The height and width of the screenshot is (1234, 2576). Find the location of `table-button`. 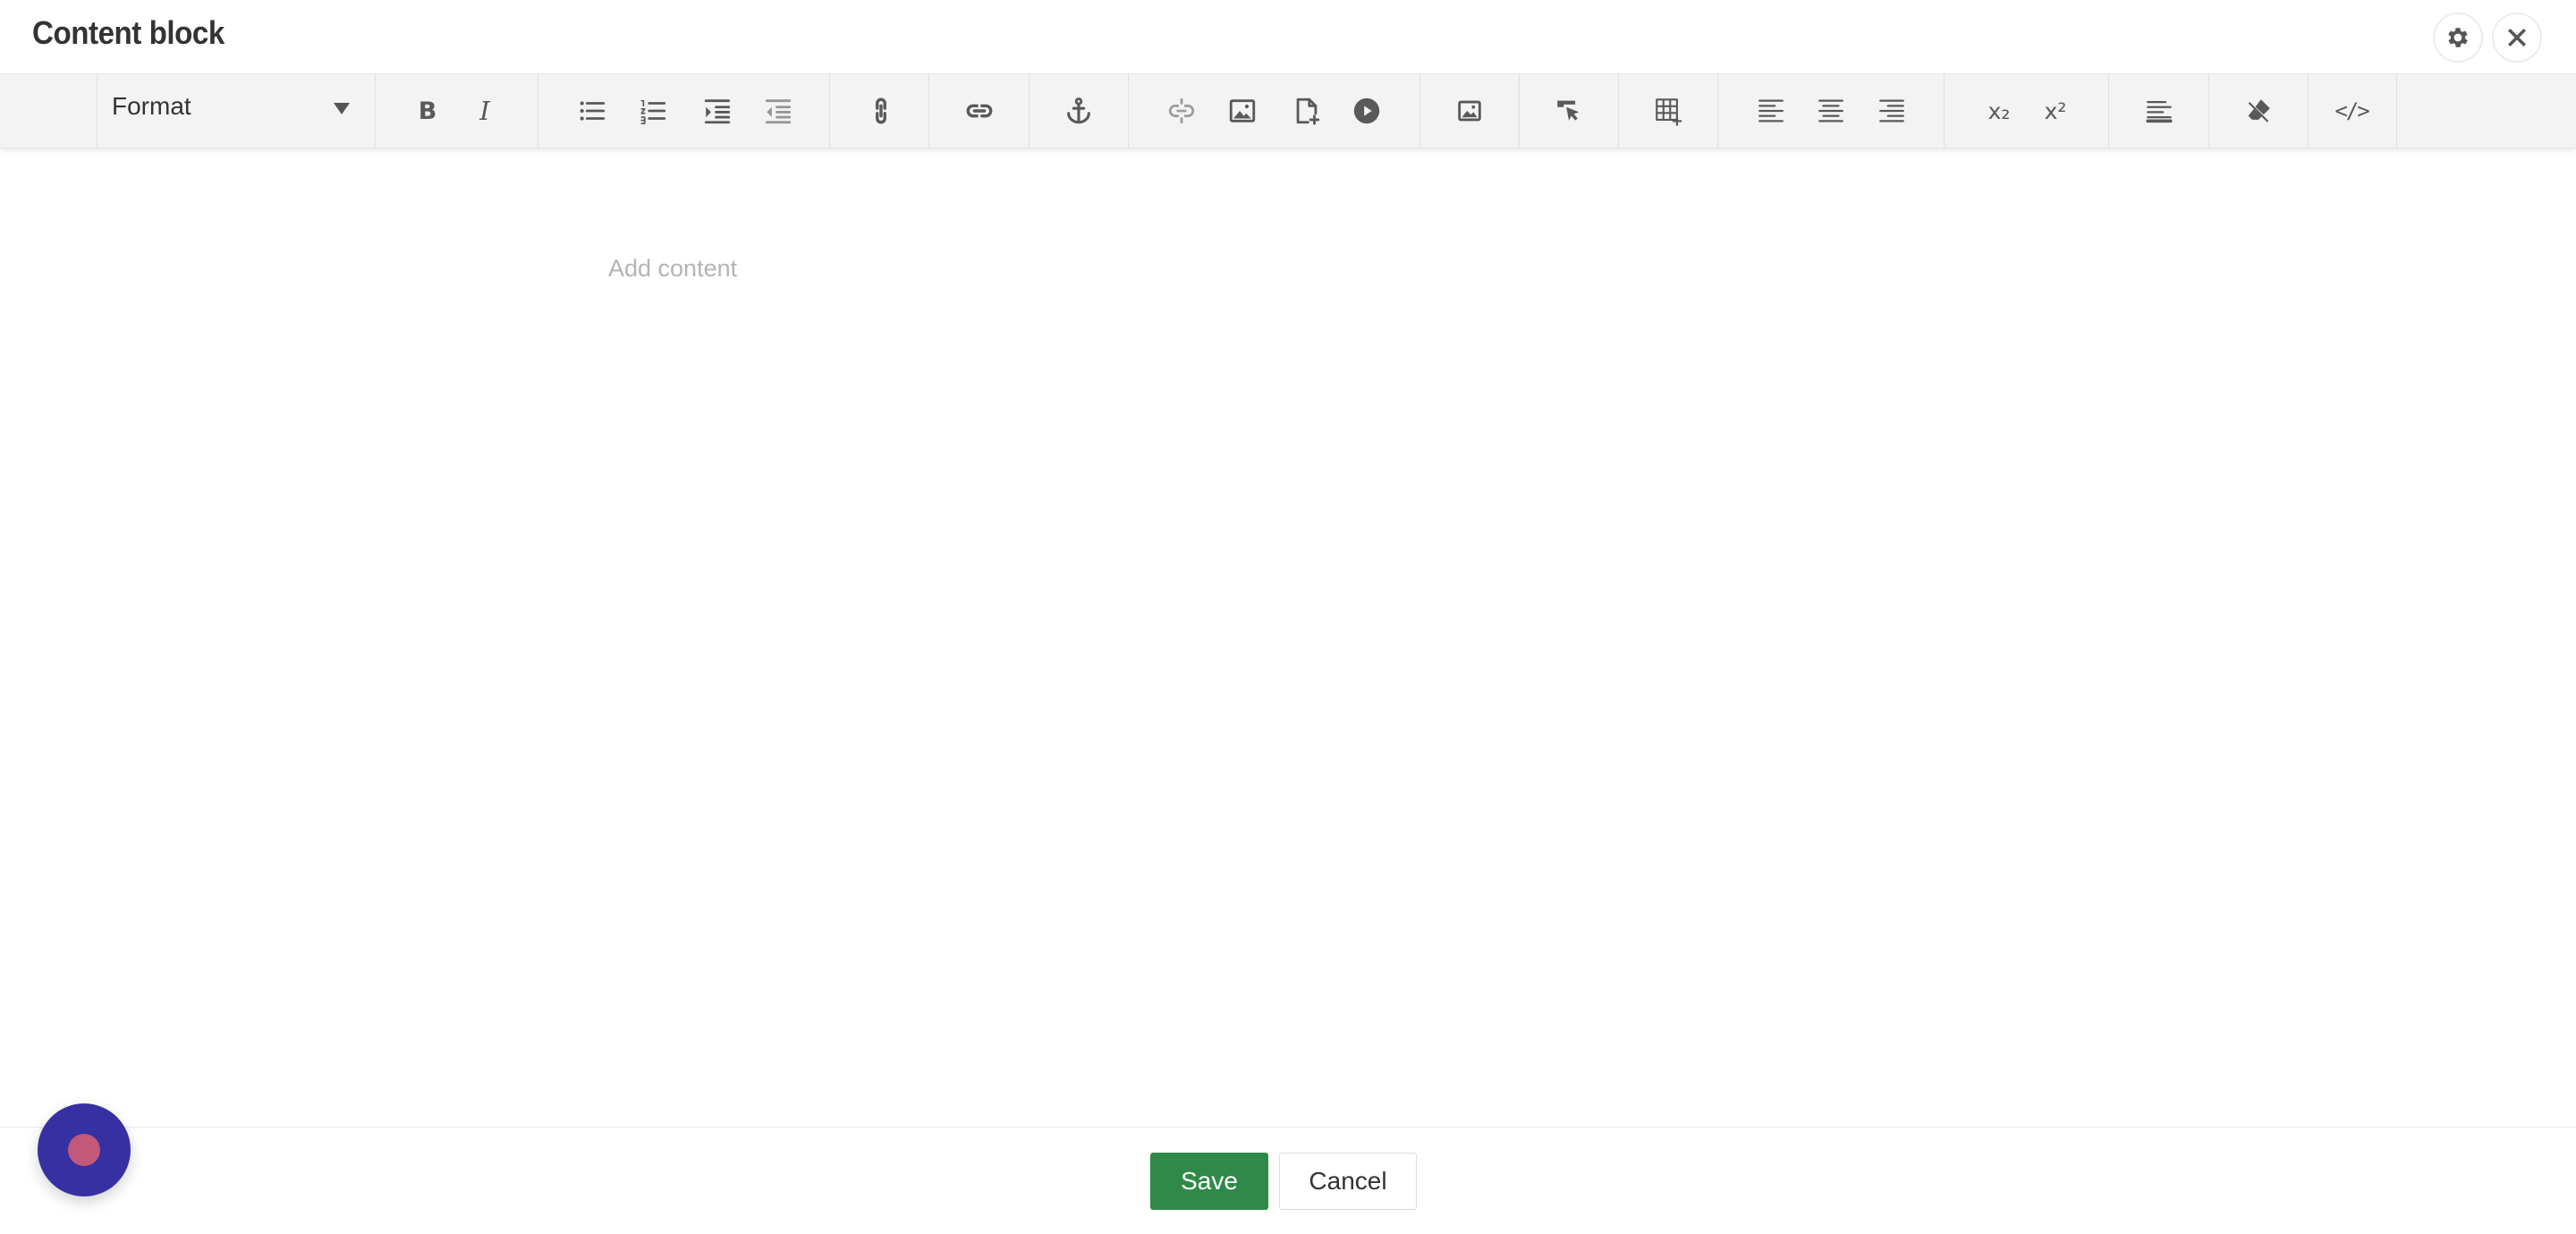

table-button is located at coordinates (1668, 111).